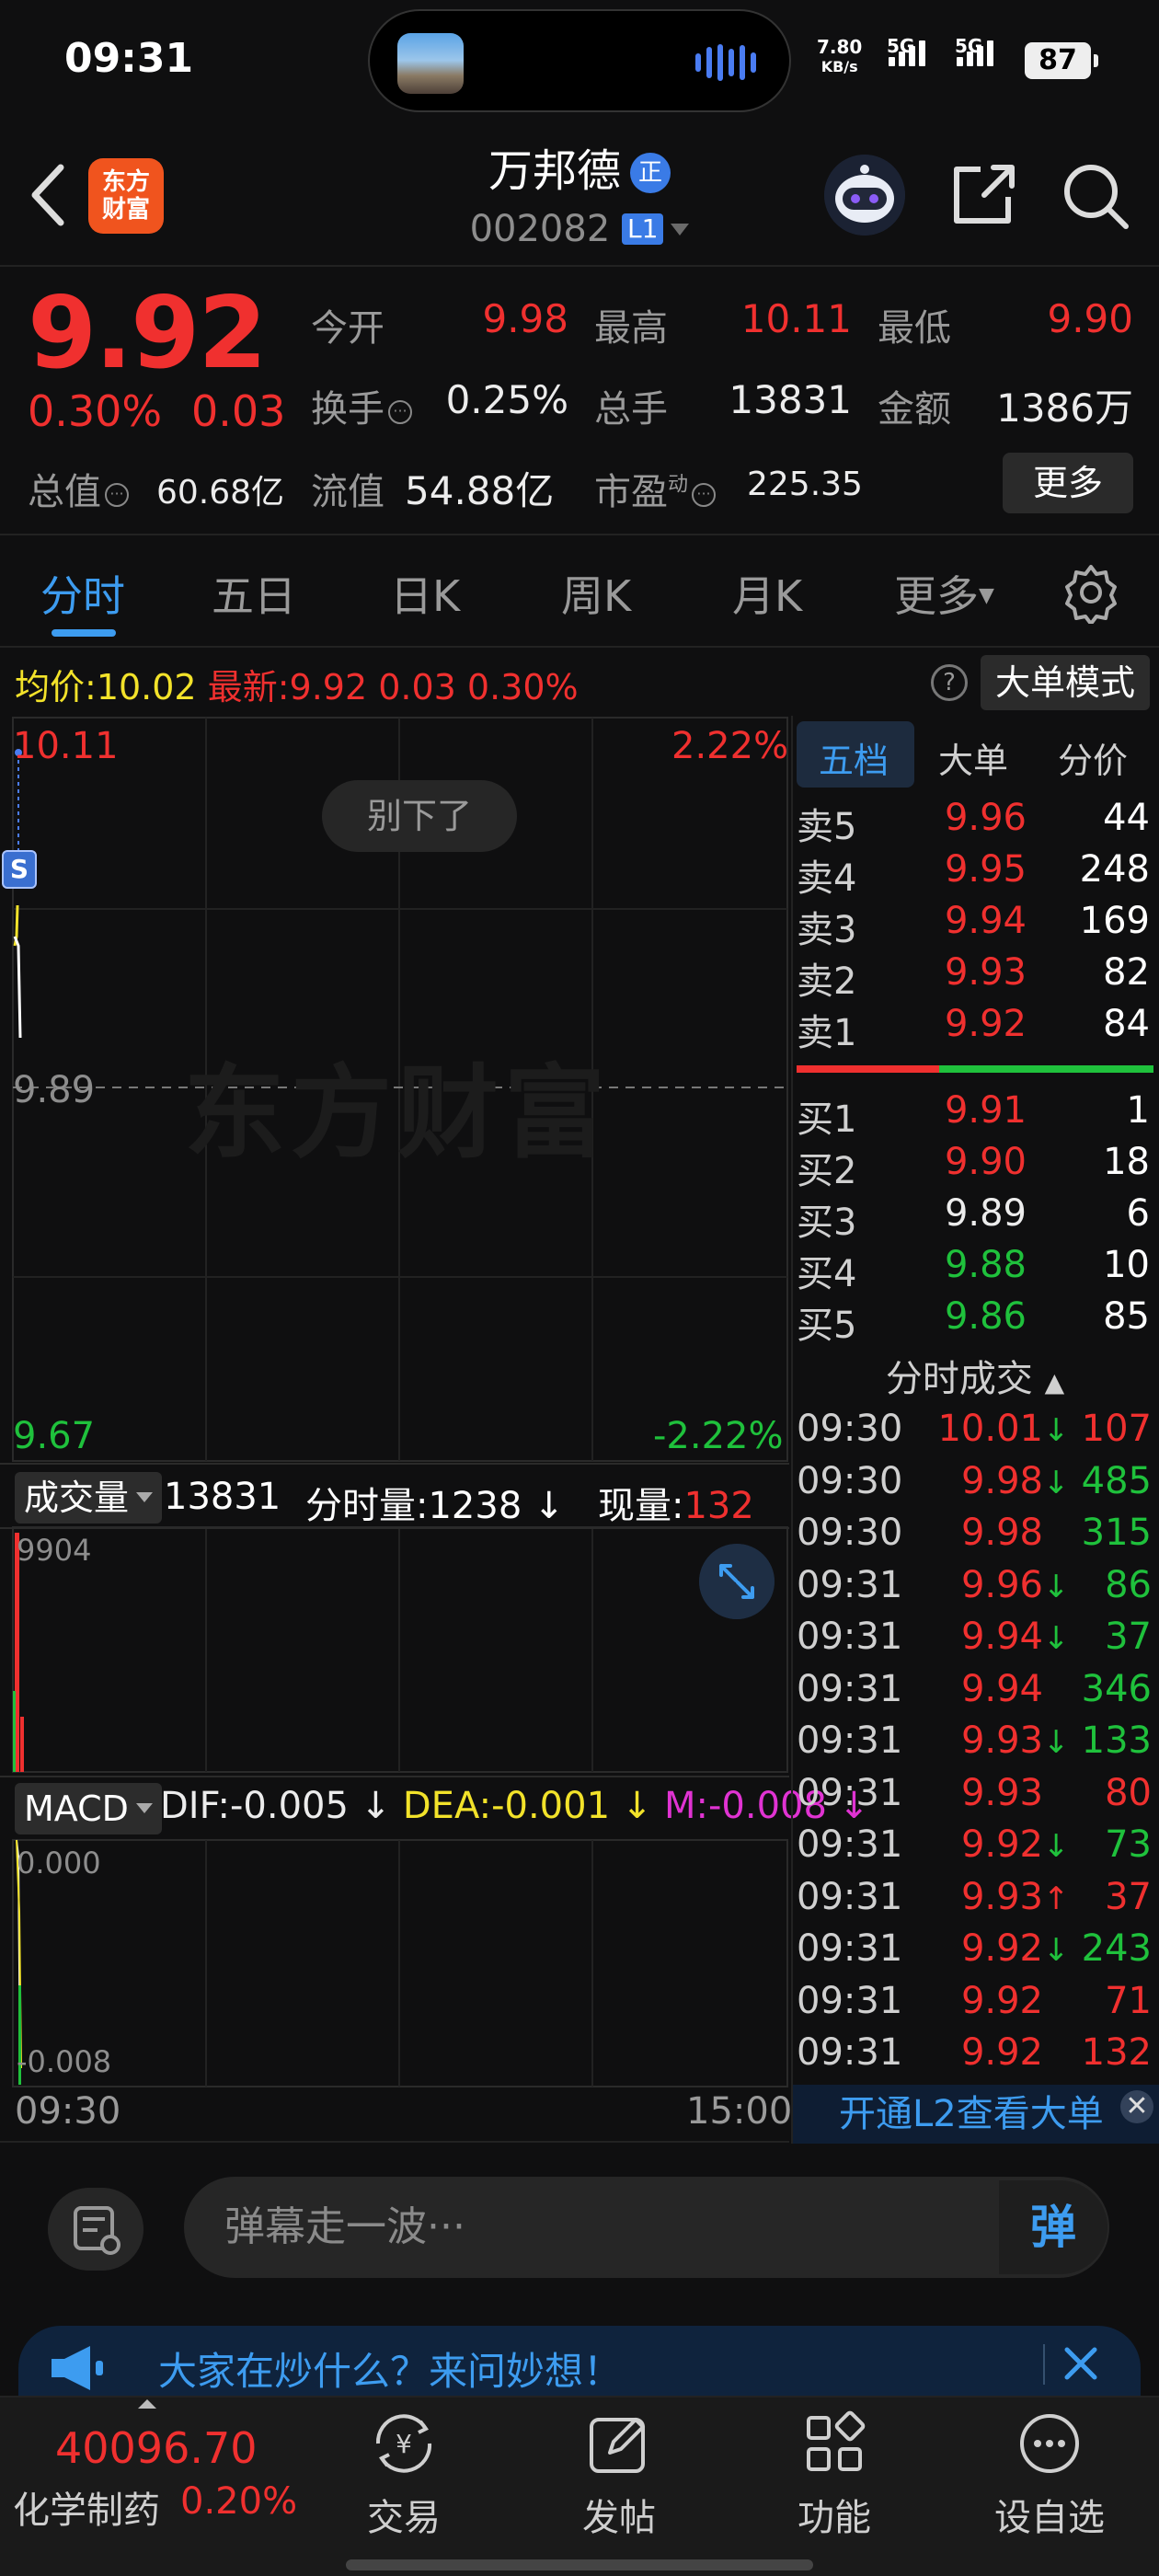  What do you see at coordinates (984, 195) in the screenshot?
I see `share-icon` at bounding box center [984, 195].